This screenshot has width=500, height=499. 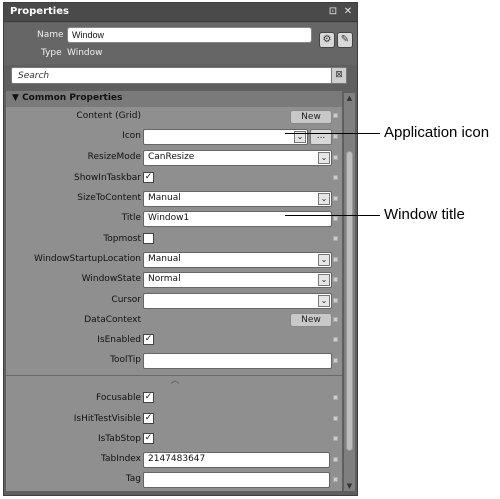 I want to click on close-icon: ✕, so click(x=348, y=12).